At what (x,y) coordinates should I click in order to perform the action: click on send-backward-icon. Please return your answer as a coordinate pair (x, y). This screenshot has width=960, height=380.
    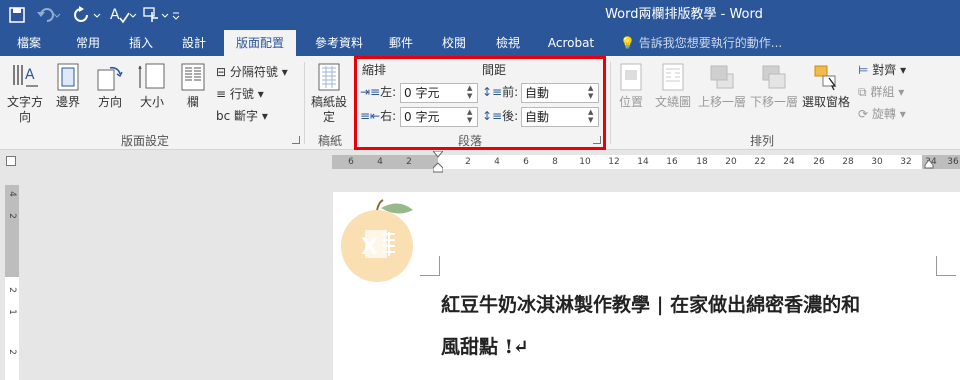
    Looking at the image, I should click on (774, 77).